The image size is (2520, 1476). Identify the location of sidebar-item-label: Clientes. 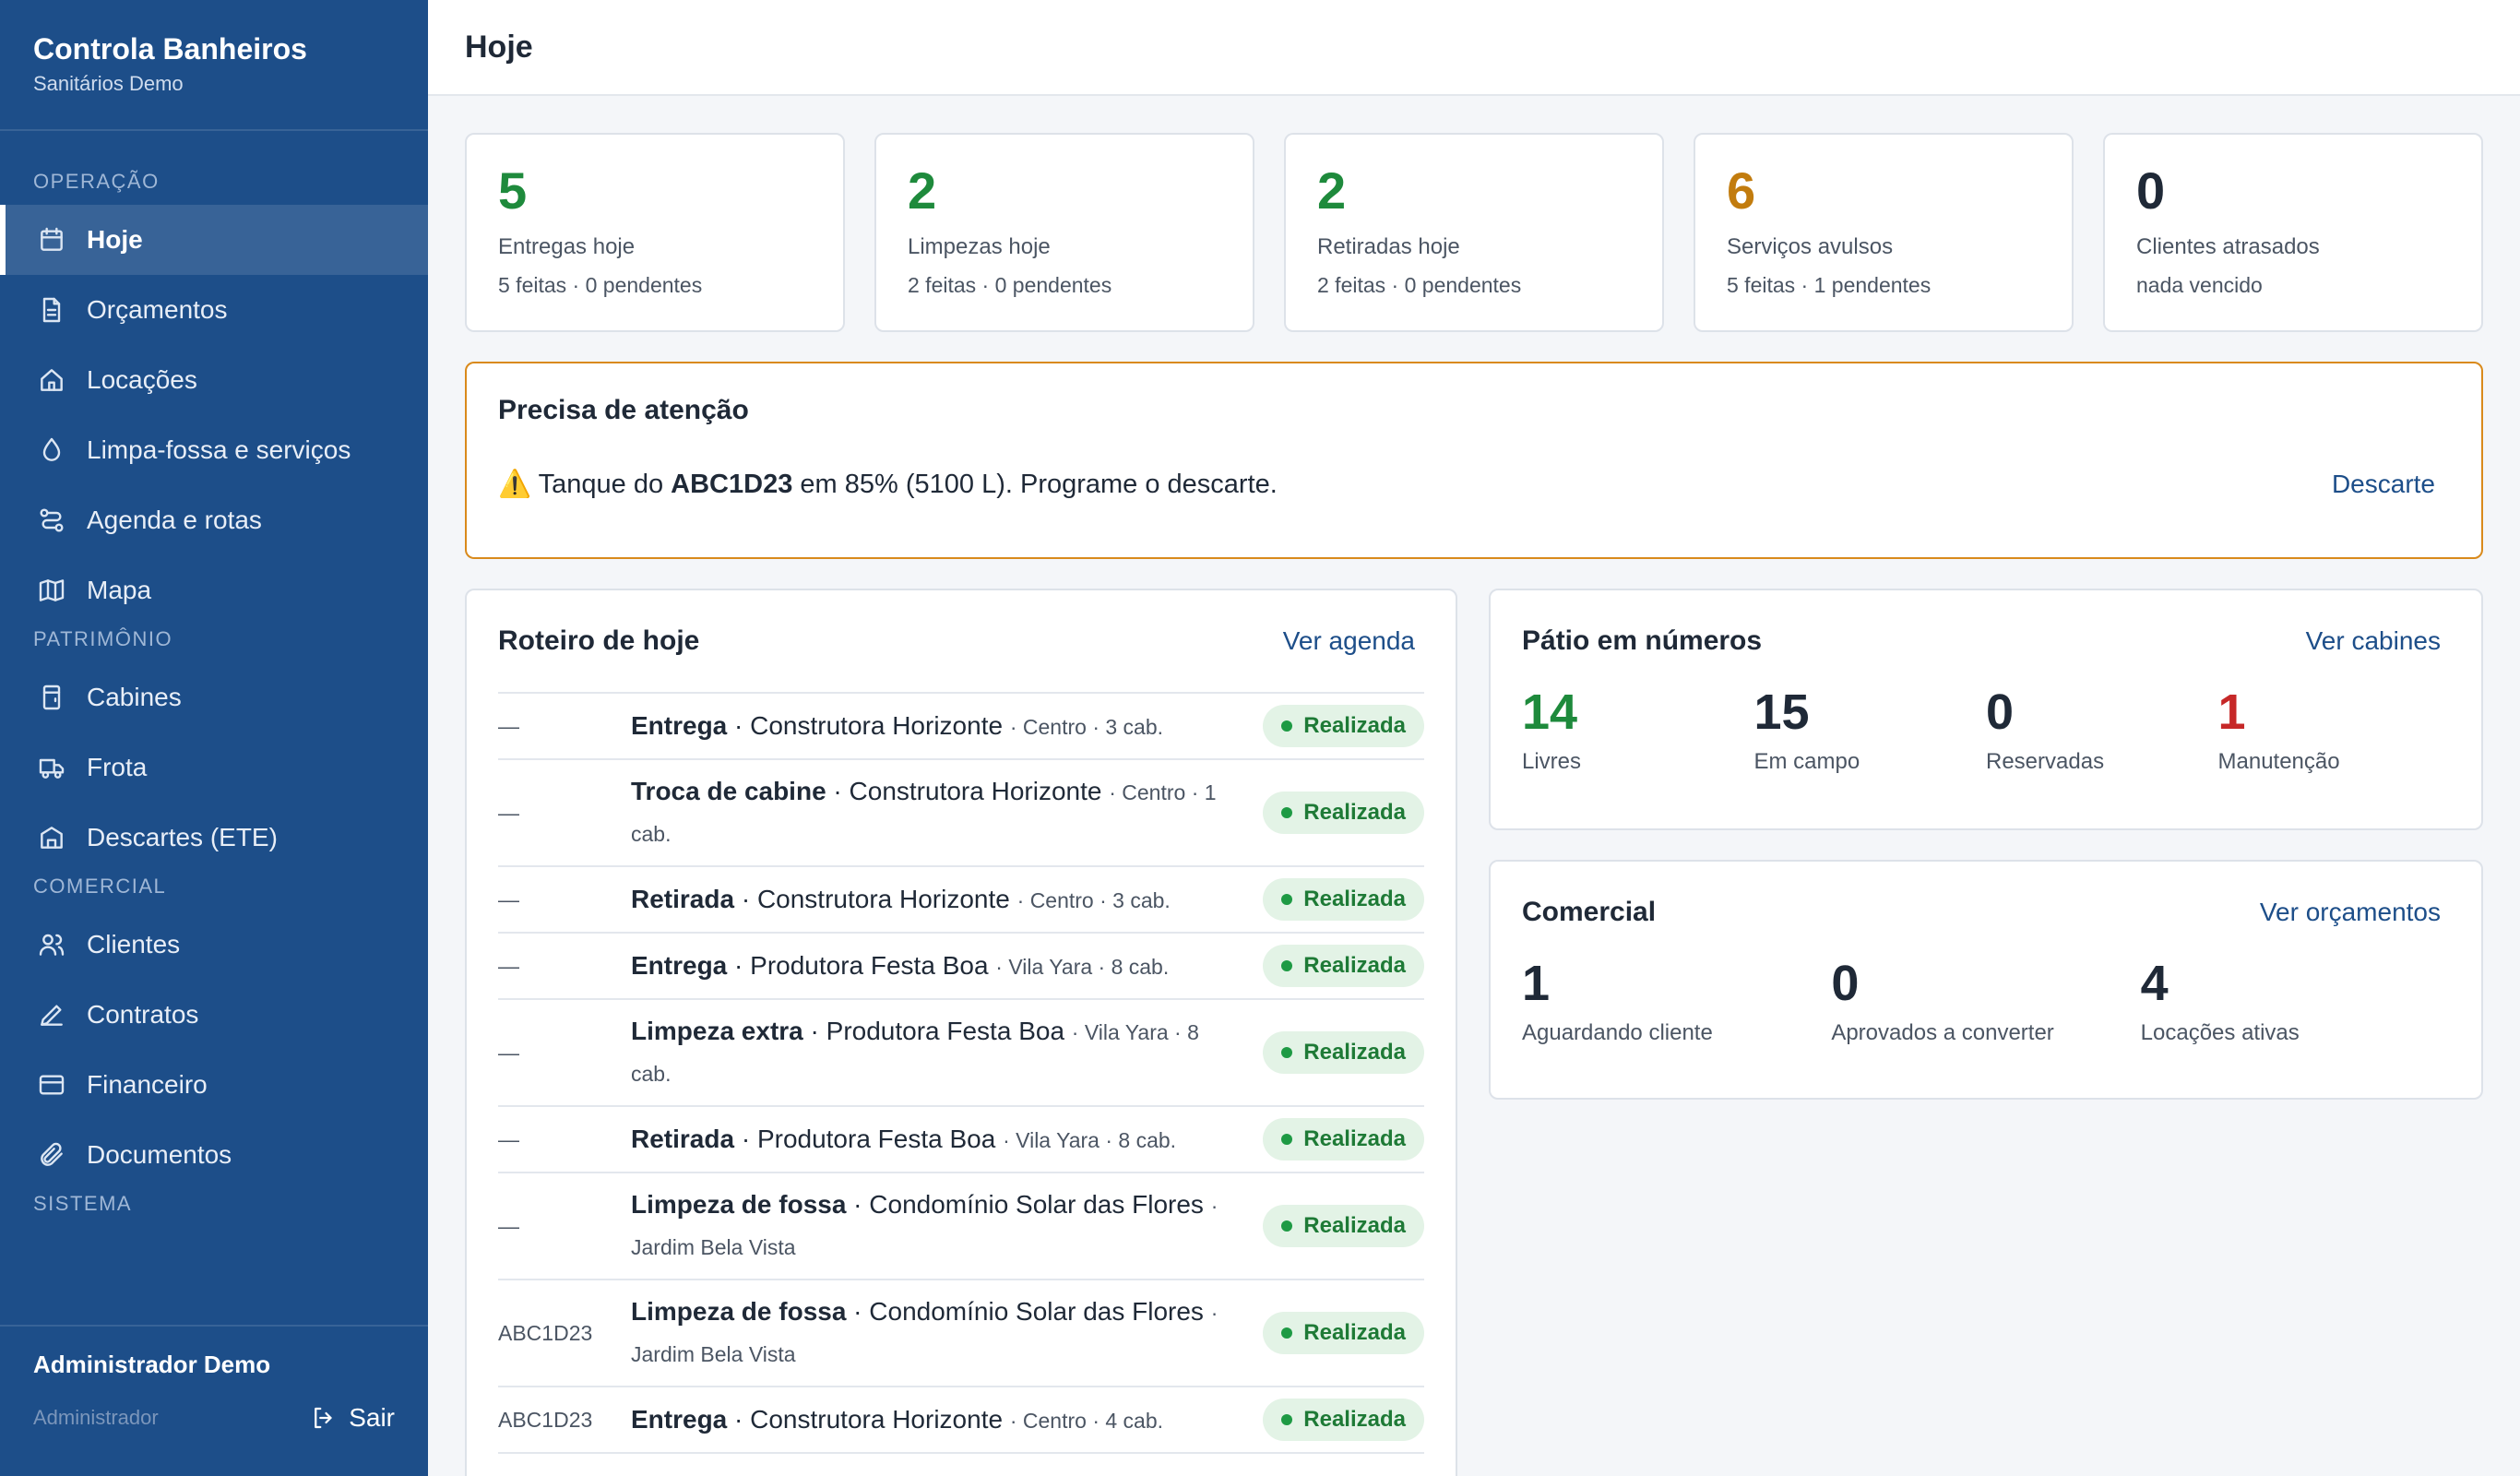
(134, 944).